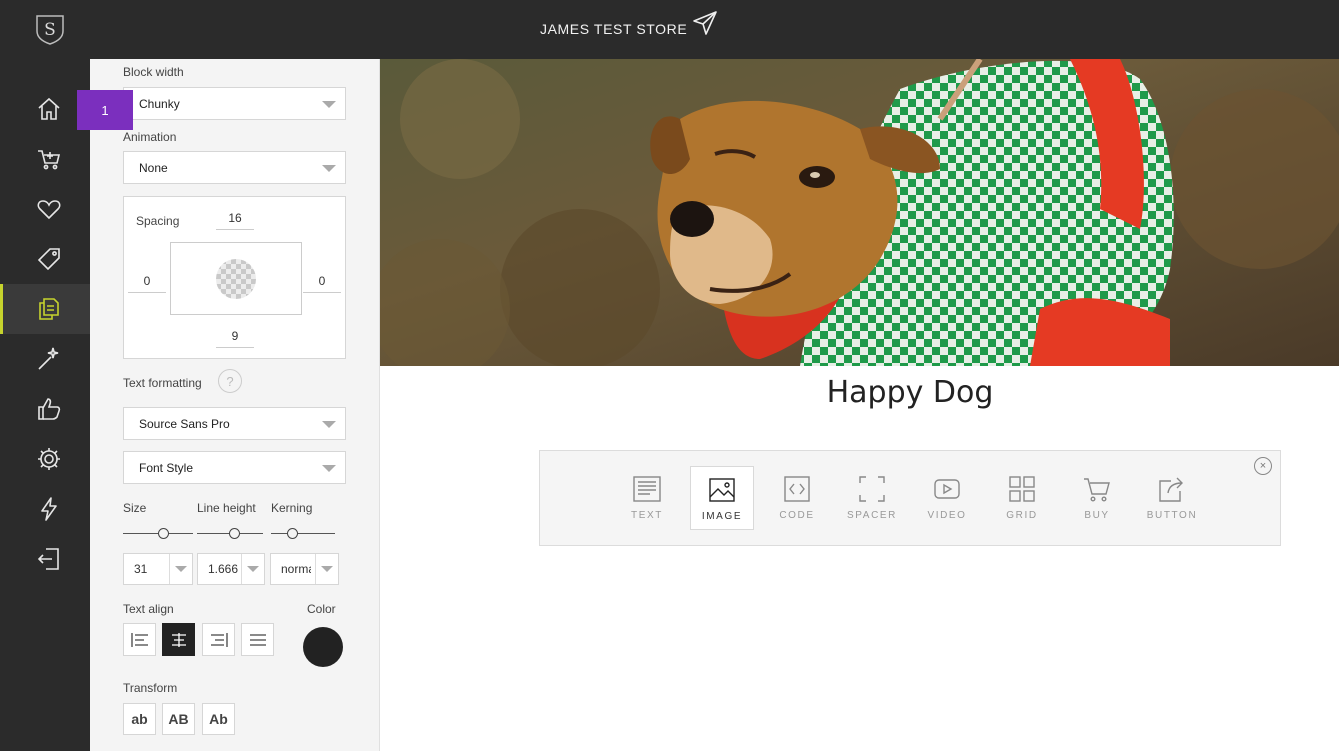  Describe the element at coordinates (705, 23) in the screenshot. I see `send-icon` at that location.